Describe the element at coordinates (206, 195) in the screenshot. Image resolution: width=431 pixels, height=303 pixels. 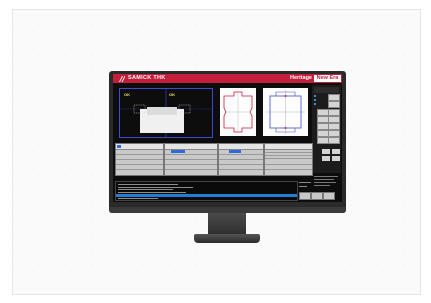
I see `log-selected-line` at that location.